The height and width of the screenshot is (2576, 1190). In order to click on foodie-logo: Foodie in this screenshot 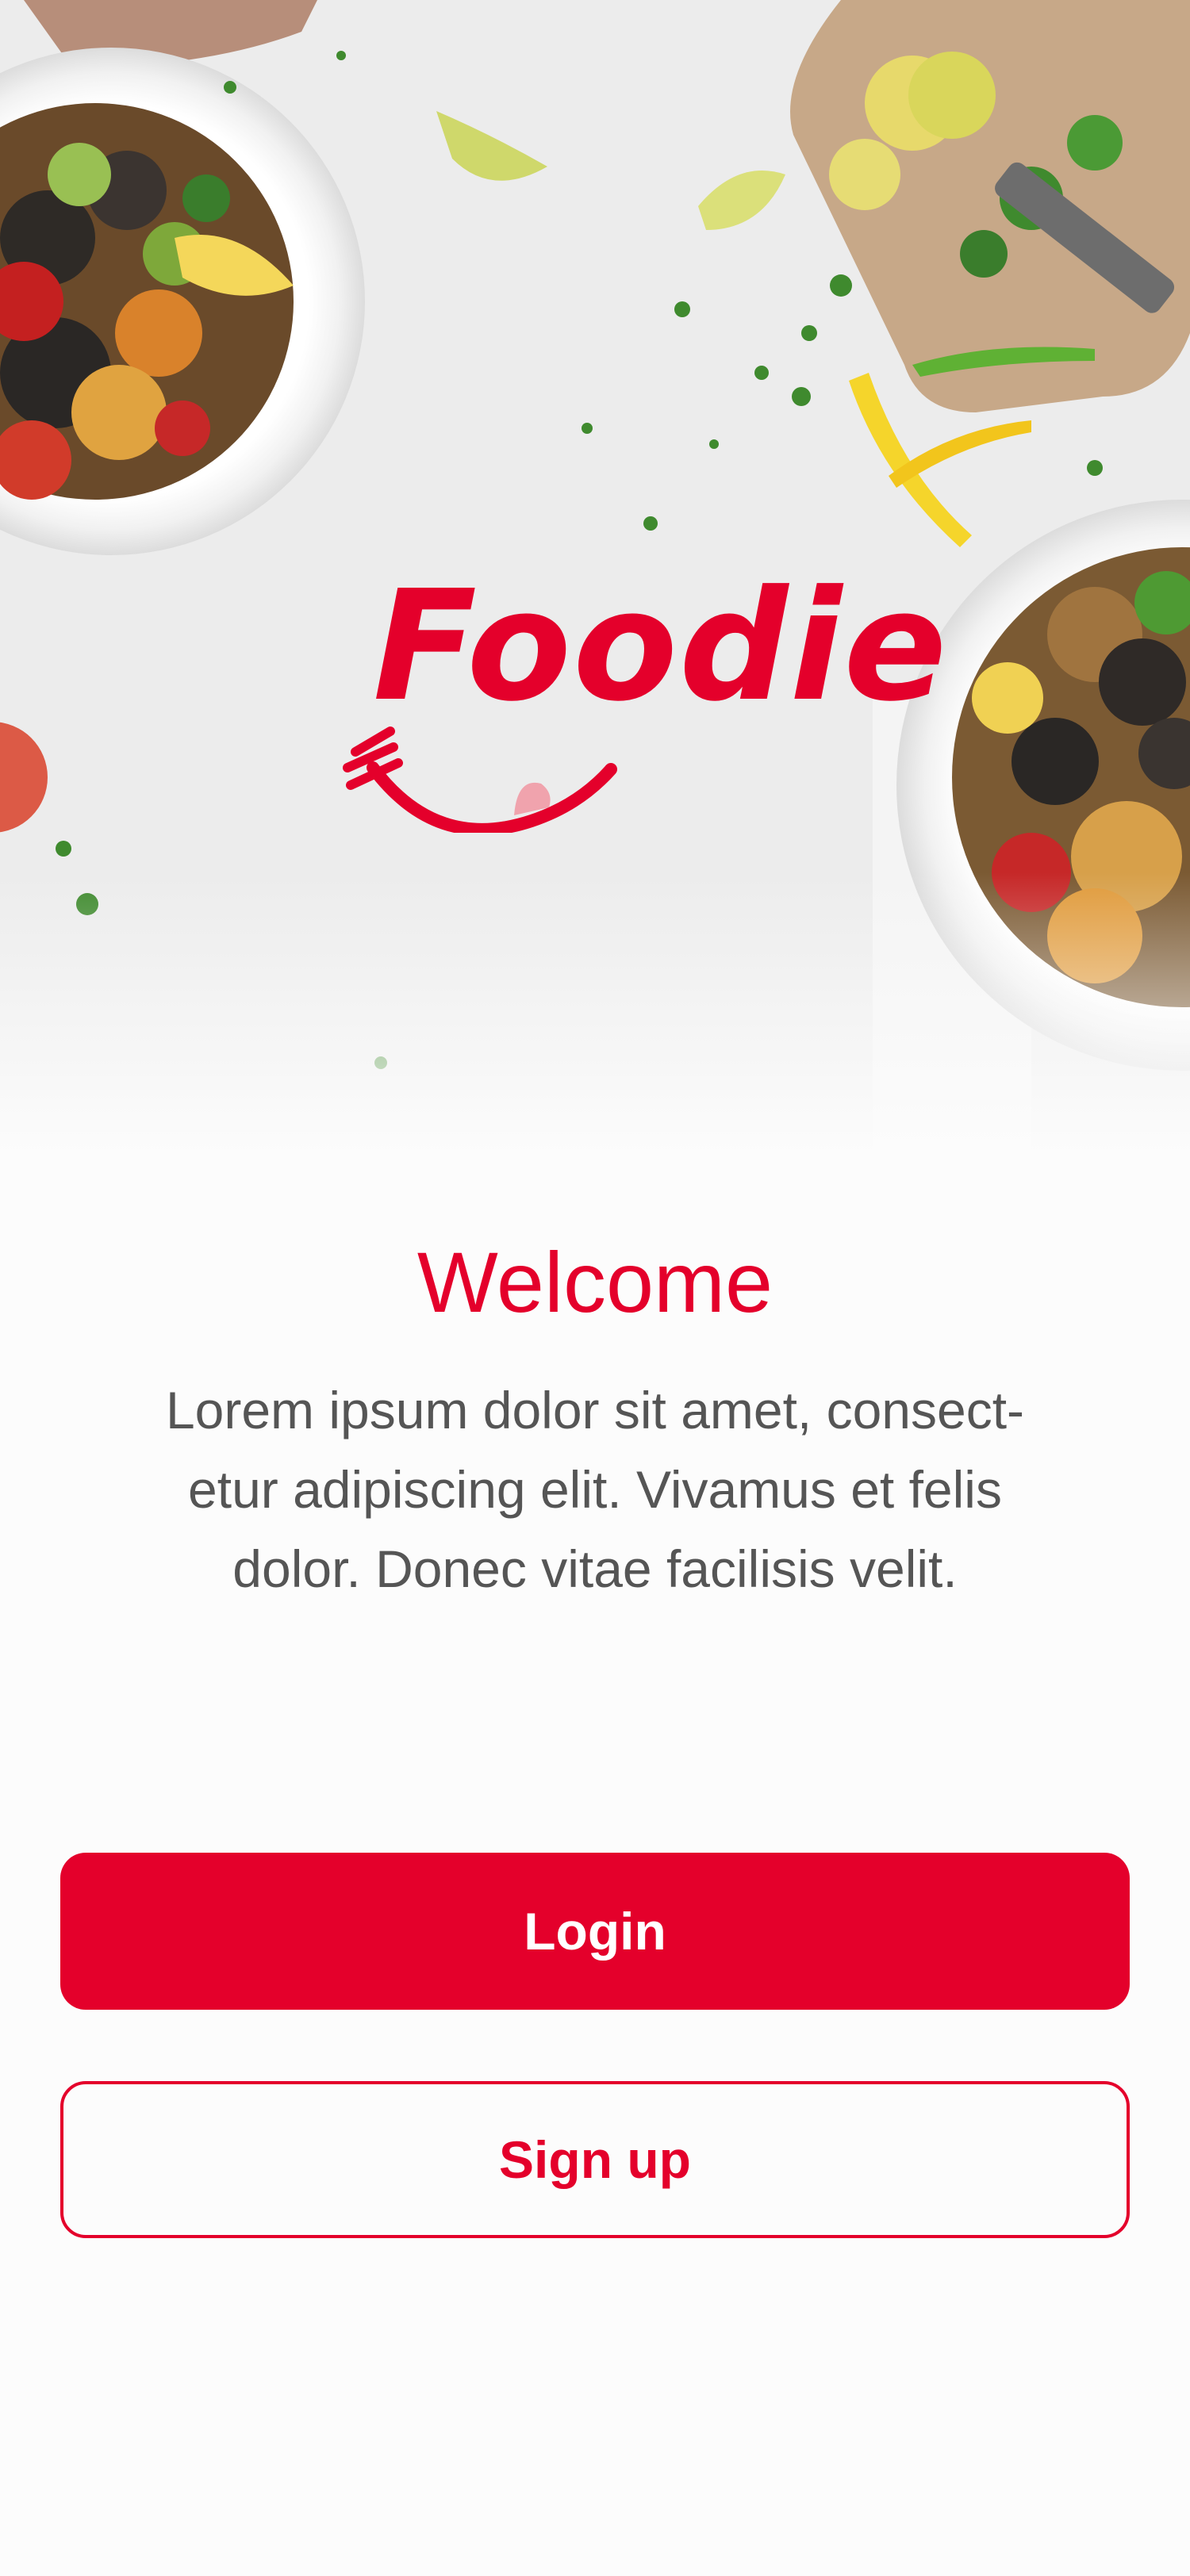, I will do `click(644, 706)`.